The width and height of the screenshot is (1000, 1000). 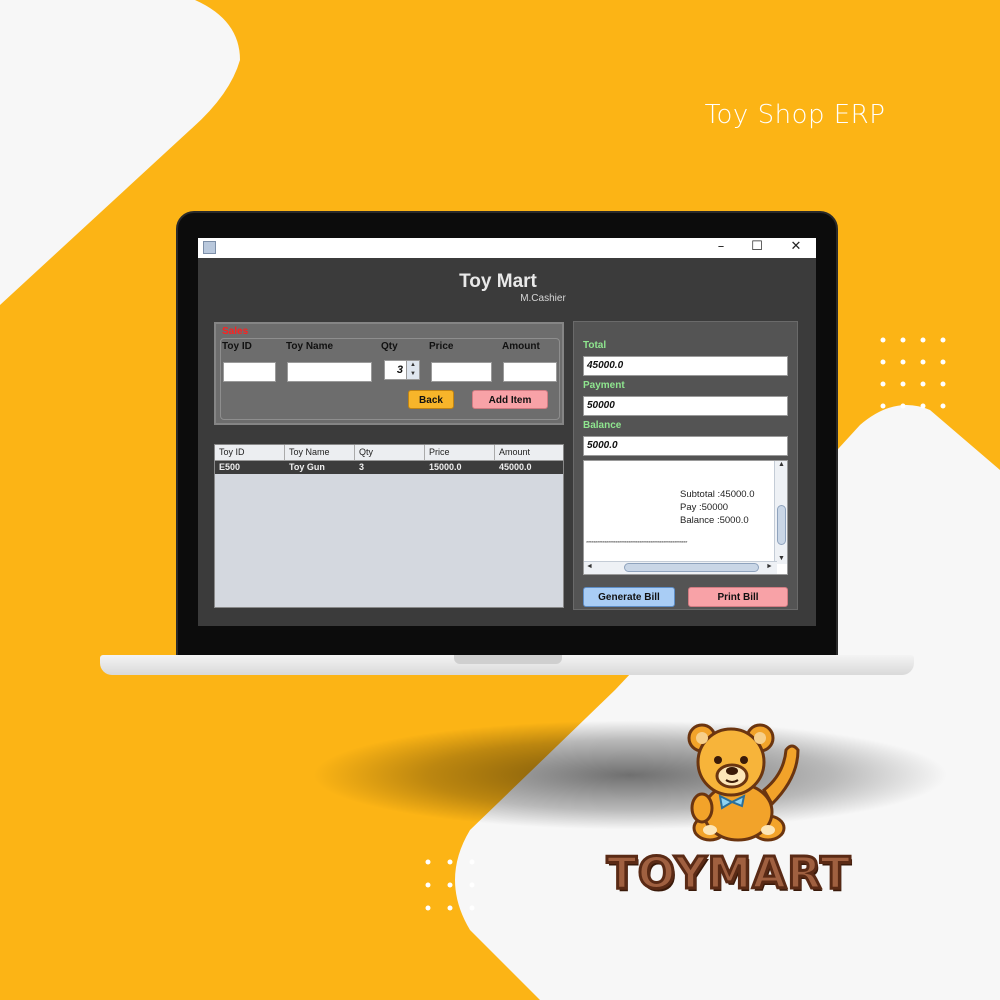 What do you see at coordinates (230, 467) in the screenshot?
I see `table-cell: E500` at bounding box center [230, 467].